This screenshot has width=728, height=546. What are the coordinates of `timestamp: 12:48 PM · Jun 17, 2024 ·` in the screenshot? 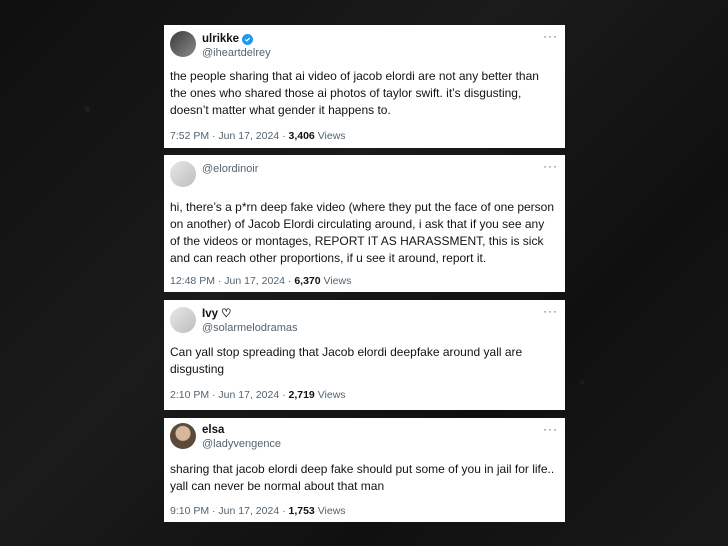 It's located at (230, 281).